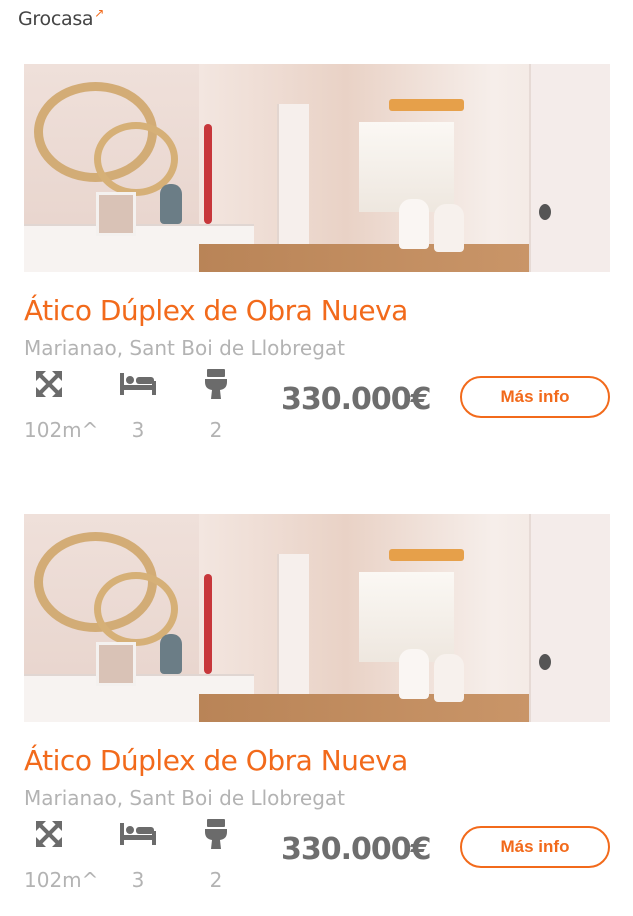  What do you see at coordinates (56, 19) in the screenshot?
I see `logo-text: Grocasa` at bounding box center [56, 19].